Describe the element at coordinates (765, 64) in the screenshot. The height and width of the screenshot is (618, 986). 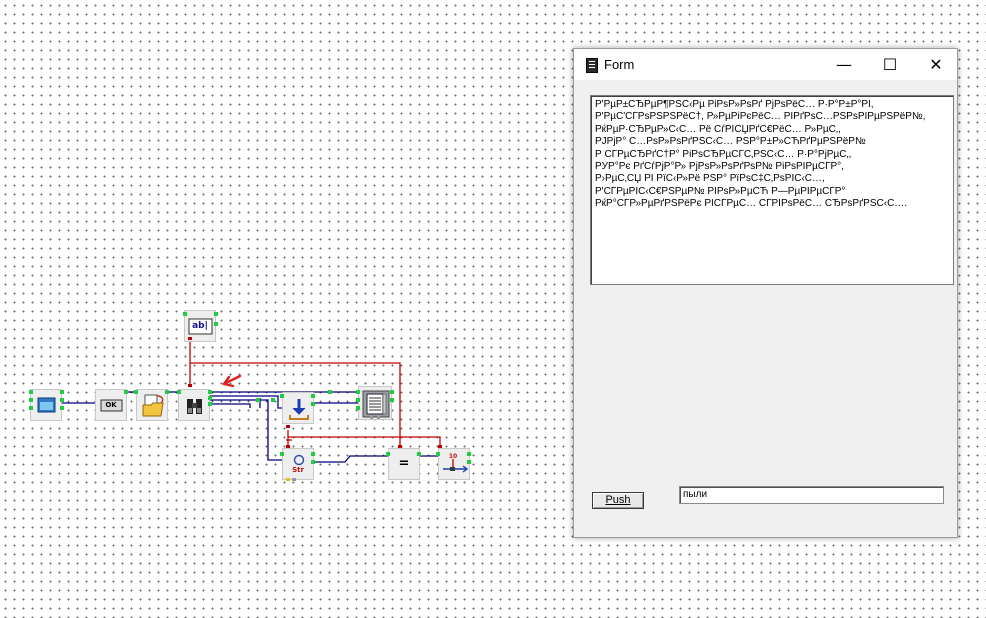
I see `title-bar: Form — ☐ ✕` at that location.